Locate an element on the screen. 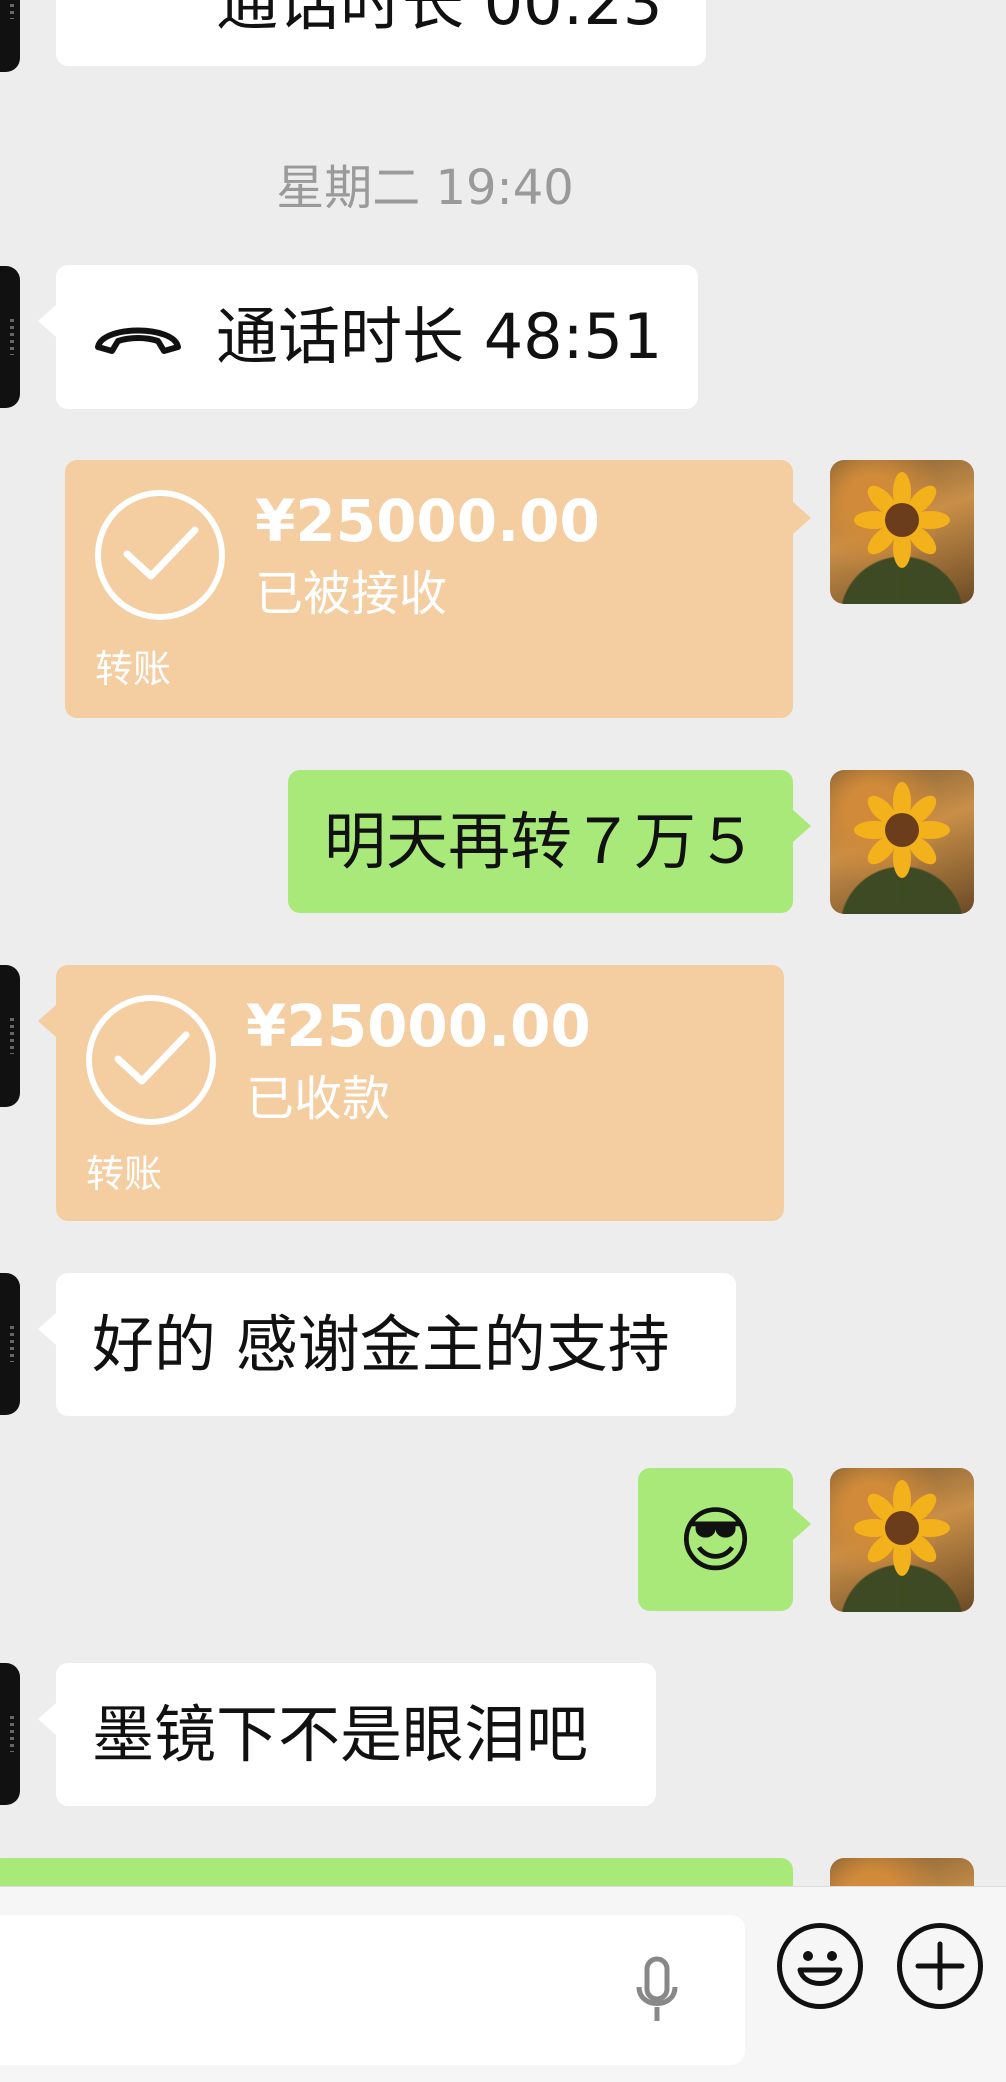 Image resolution: width=1006 pixels, height=2082 pixels. plus-icon is located at coordinates (940, 1966).